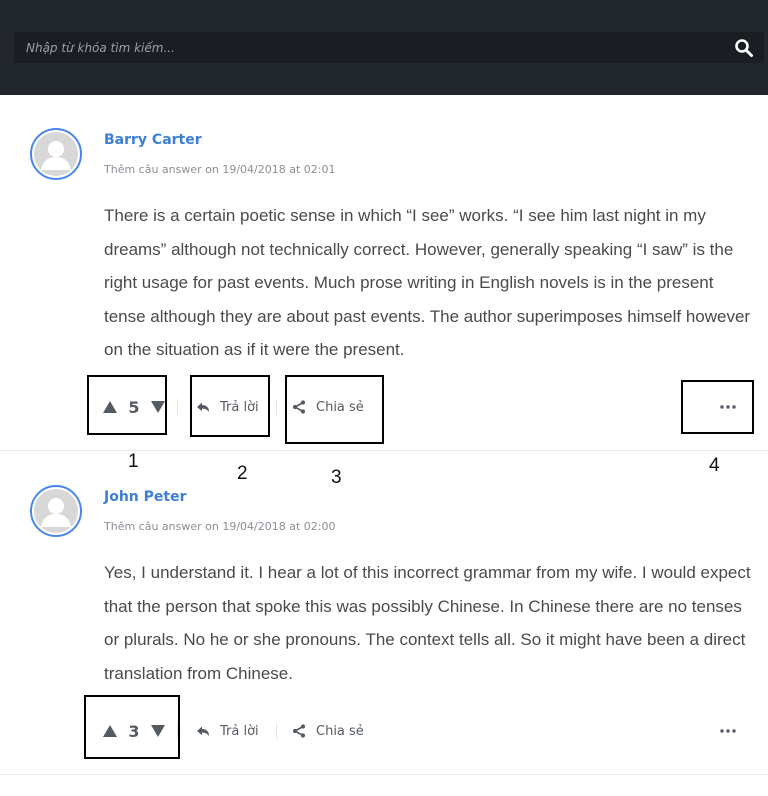 The height and width of the screenshot is (796, 768). I want to click on share-icon, so click(299, 731).